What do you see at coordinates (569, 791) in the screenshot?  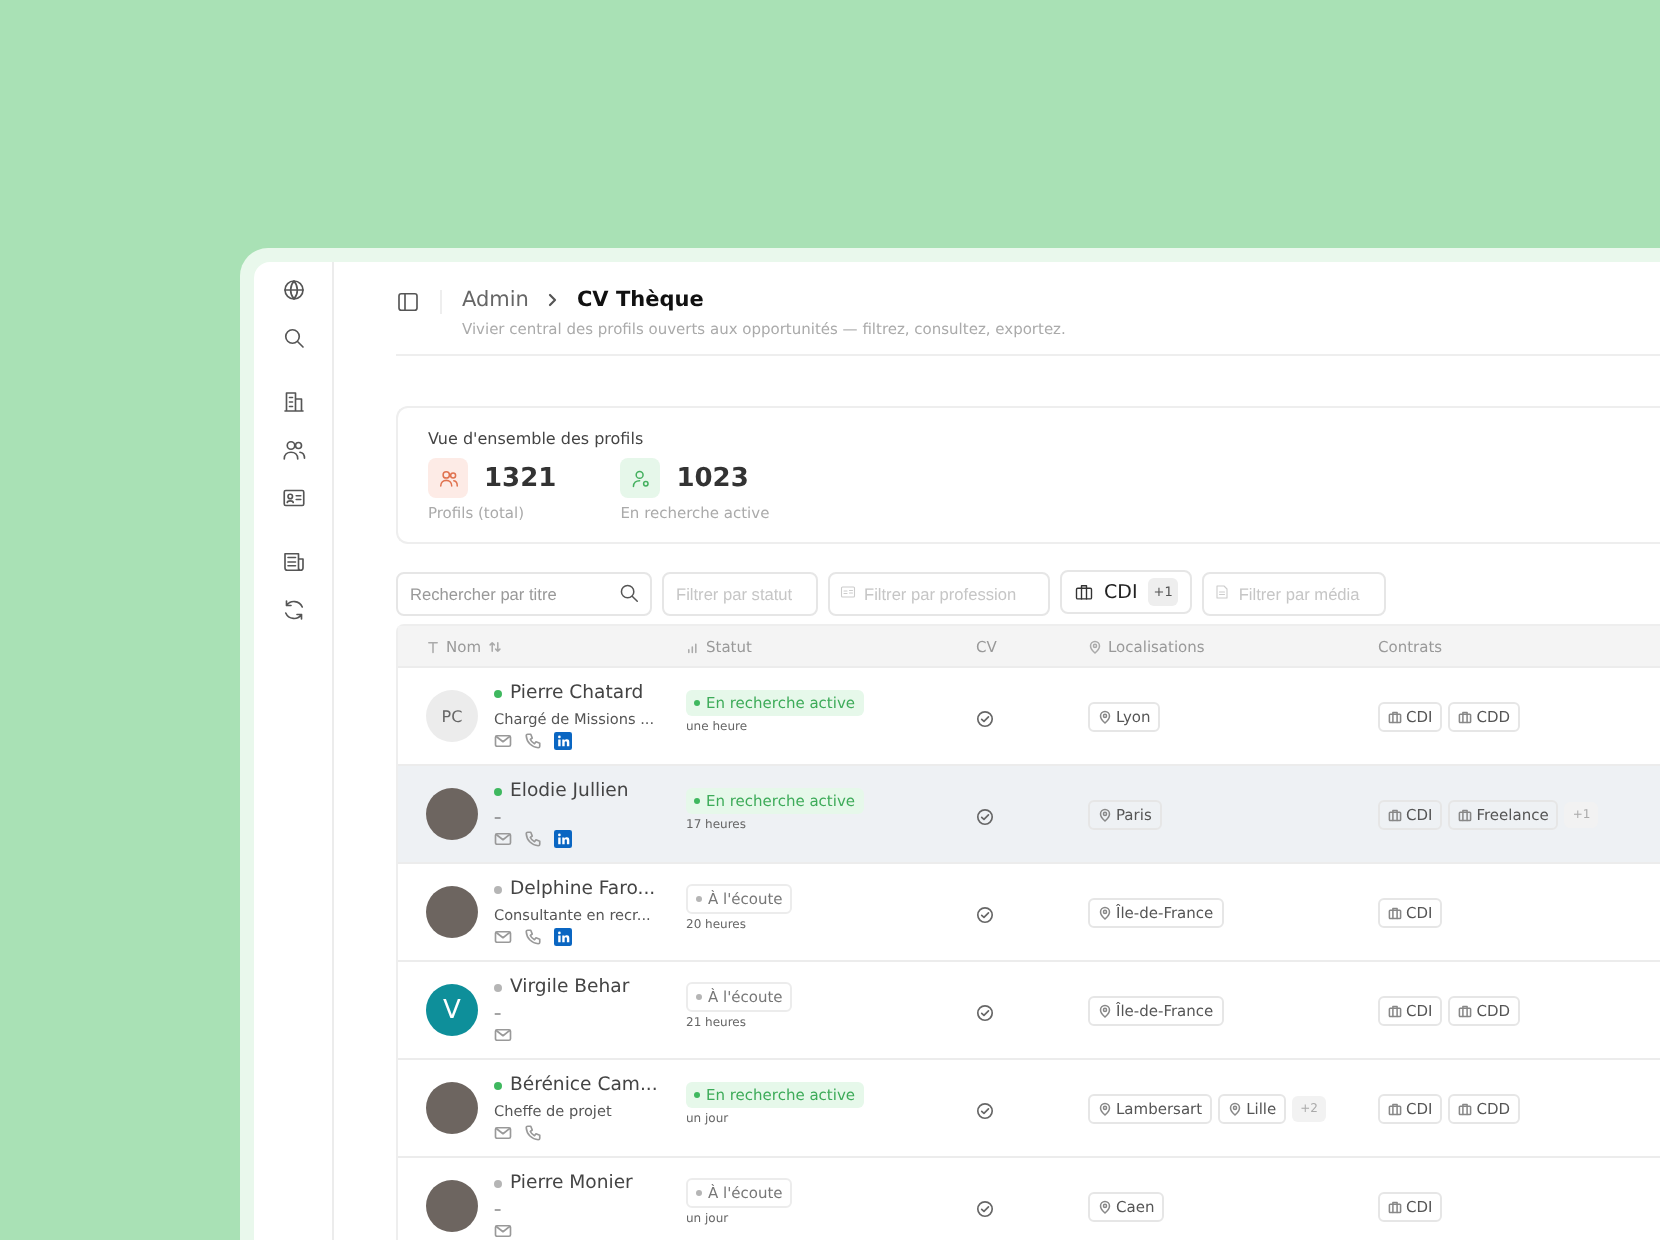 I see `candidate-name: Elodie Jullien` at bounding box center [569, 791].